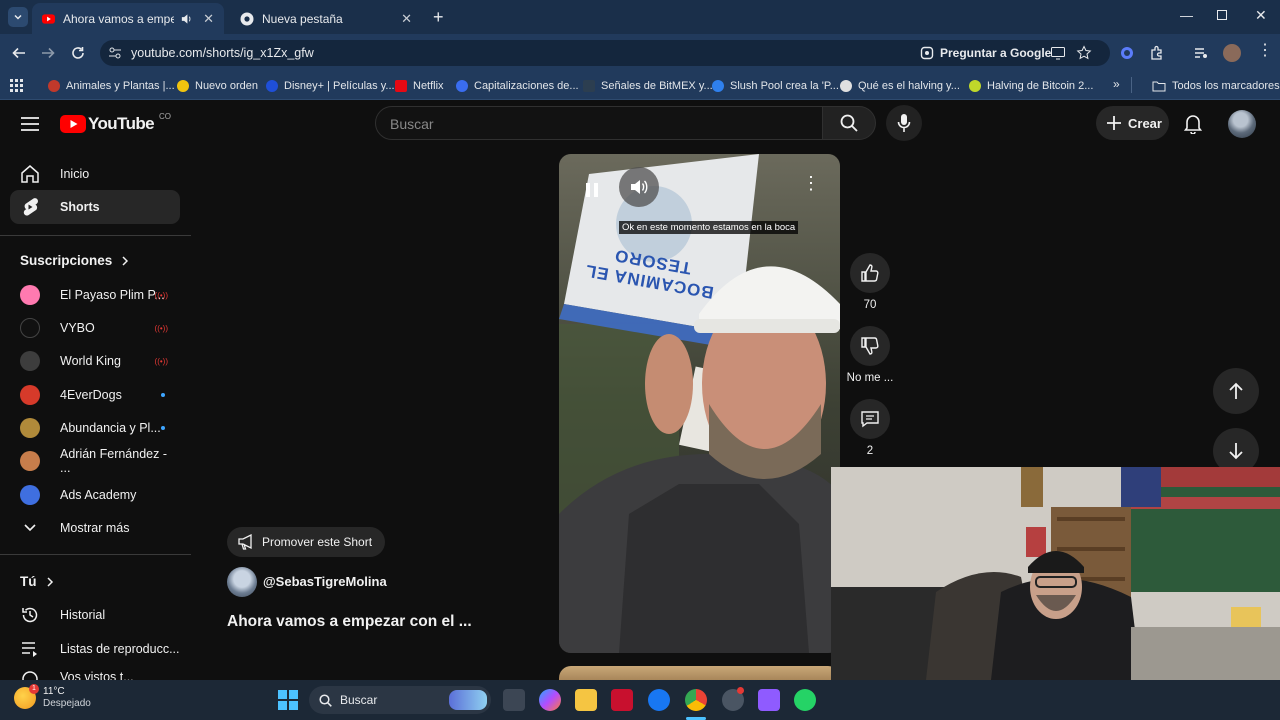 This screenshot has width=1280, height=720. What do you see at coordinates (849, 123) in the screenshot?
I see `search-button` at bounding box center [849, 123].